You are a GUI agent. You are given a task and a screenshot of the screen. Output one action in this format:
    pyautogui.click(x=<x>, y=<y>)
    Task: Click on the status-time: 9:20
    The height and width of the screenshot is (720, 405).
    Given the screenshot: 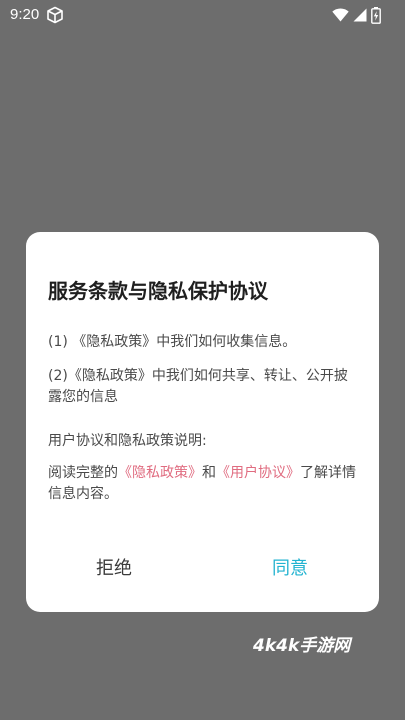 What is the action you would take?
    pyautogui.click(x=25, y=14)
    